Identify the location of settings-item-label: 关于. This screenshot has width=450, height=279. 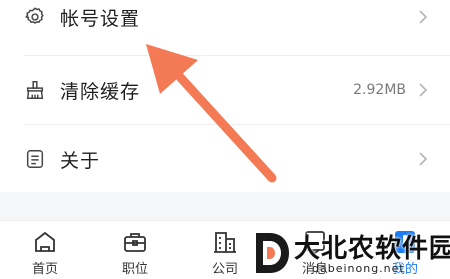
(80, 160).